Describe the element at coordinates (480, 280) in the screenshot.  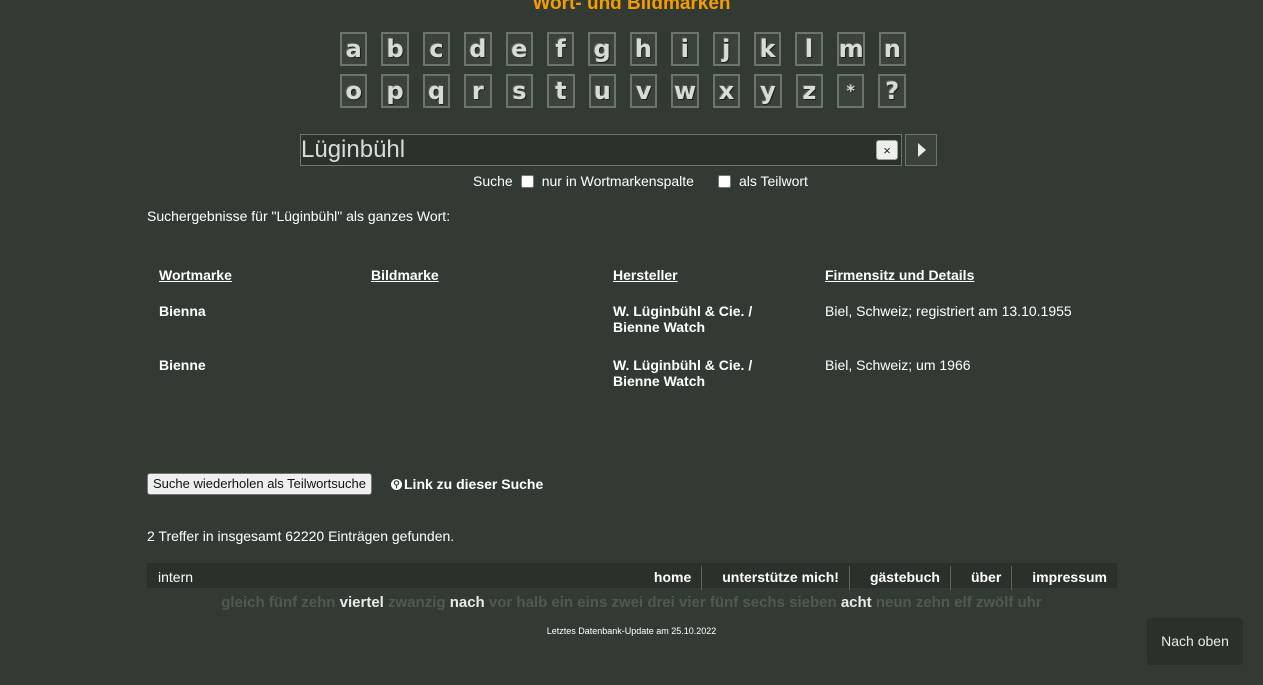
I see `column-header-bildmarke: Bildmarke` at that location.